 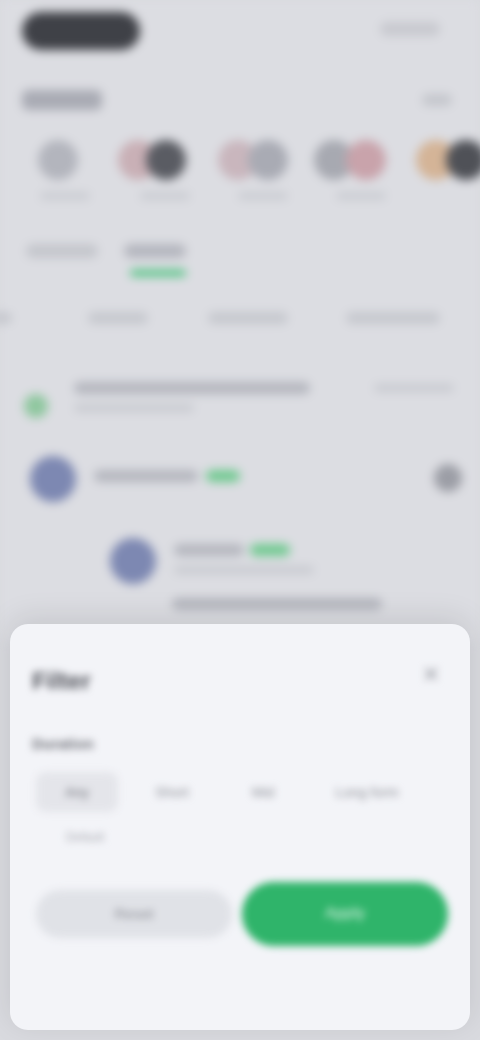 What do you see at coordinates (431, 675) in the screenshot?
I see `close-icon: ✕` at bounding box center [431, 675].